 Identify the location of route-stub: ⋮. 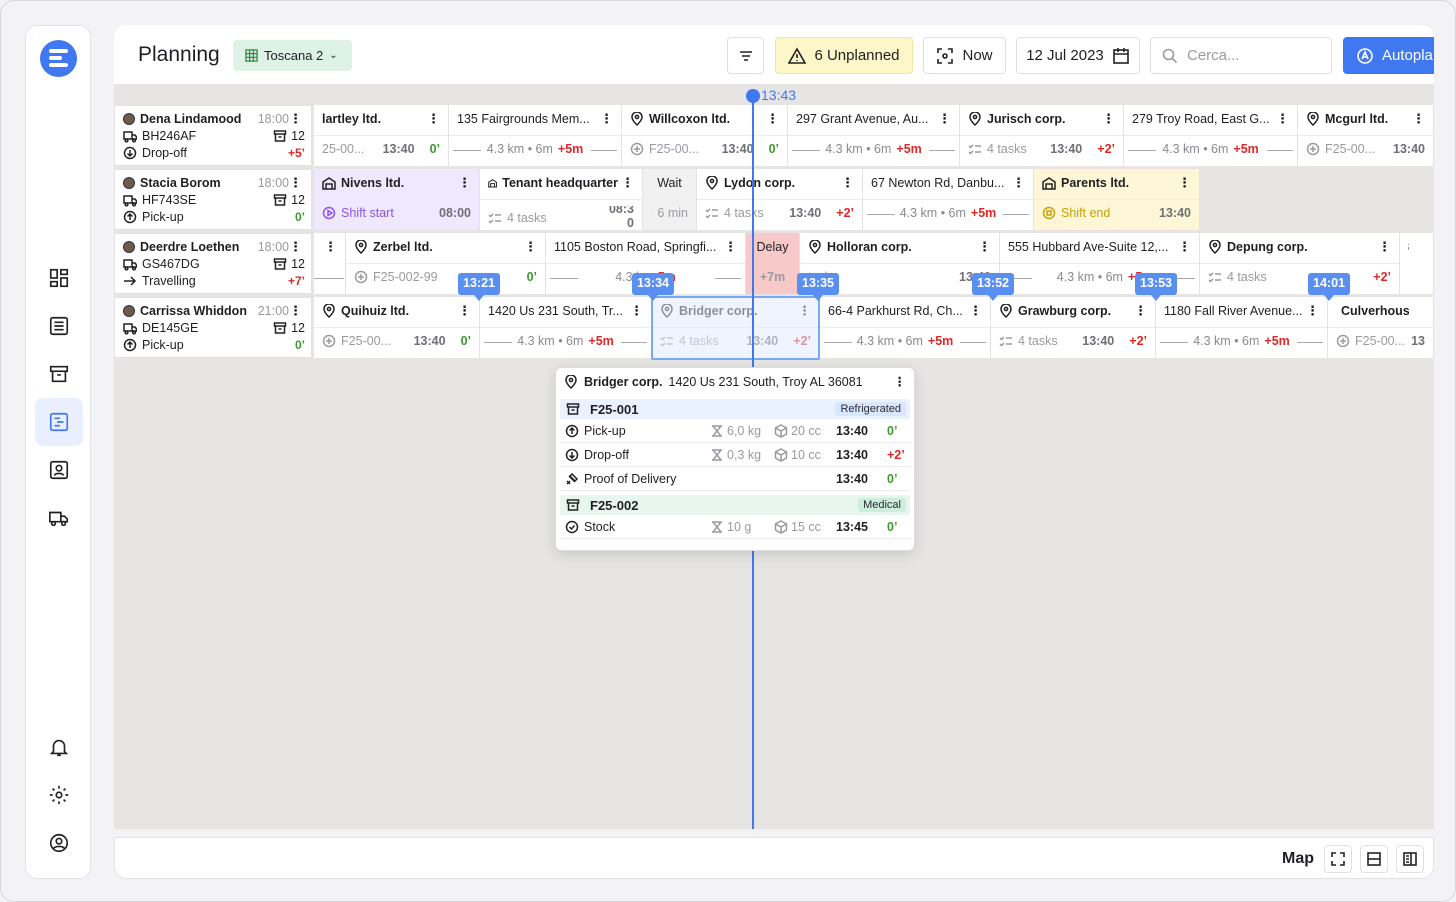
(330, 263).